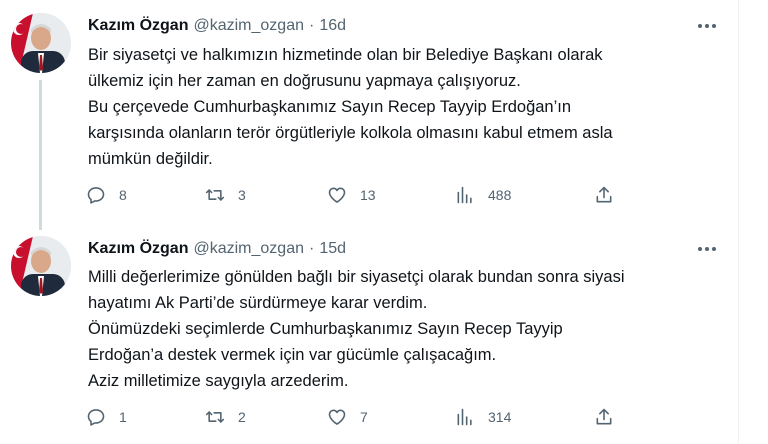 The width and height of the screenshot is (768, 444). I want to click on thread-connector-line, so click(40, 155).